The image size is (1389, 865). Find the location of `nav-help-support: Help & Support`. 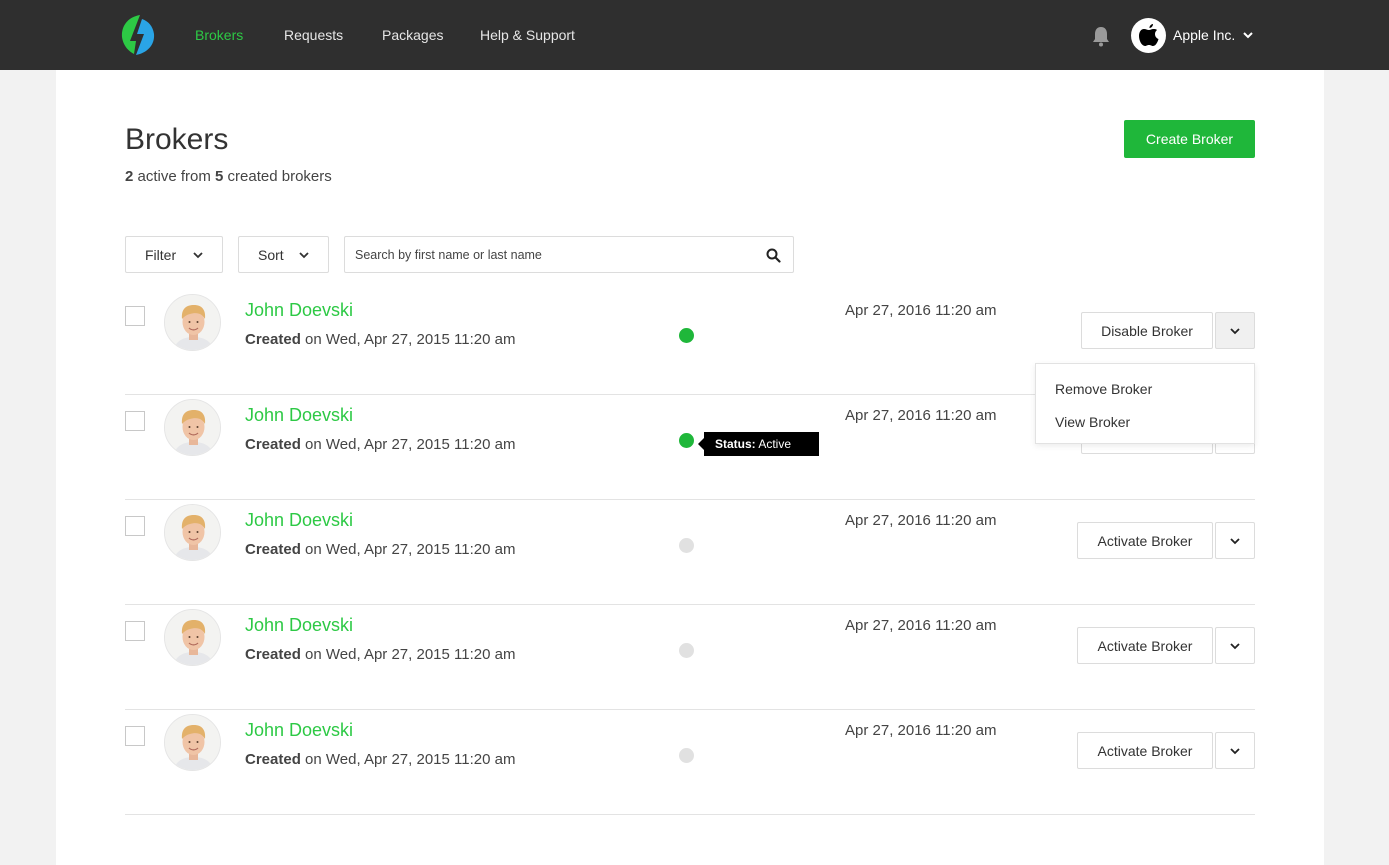

nav-help-support: Help & Support is located at coordinates (527, 35).